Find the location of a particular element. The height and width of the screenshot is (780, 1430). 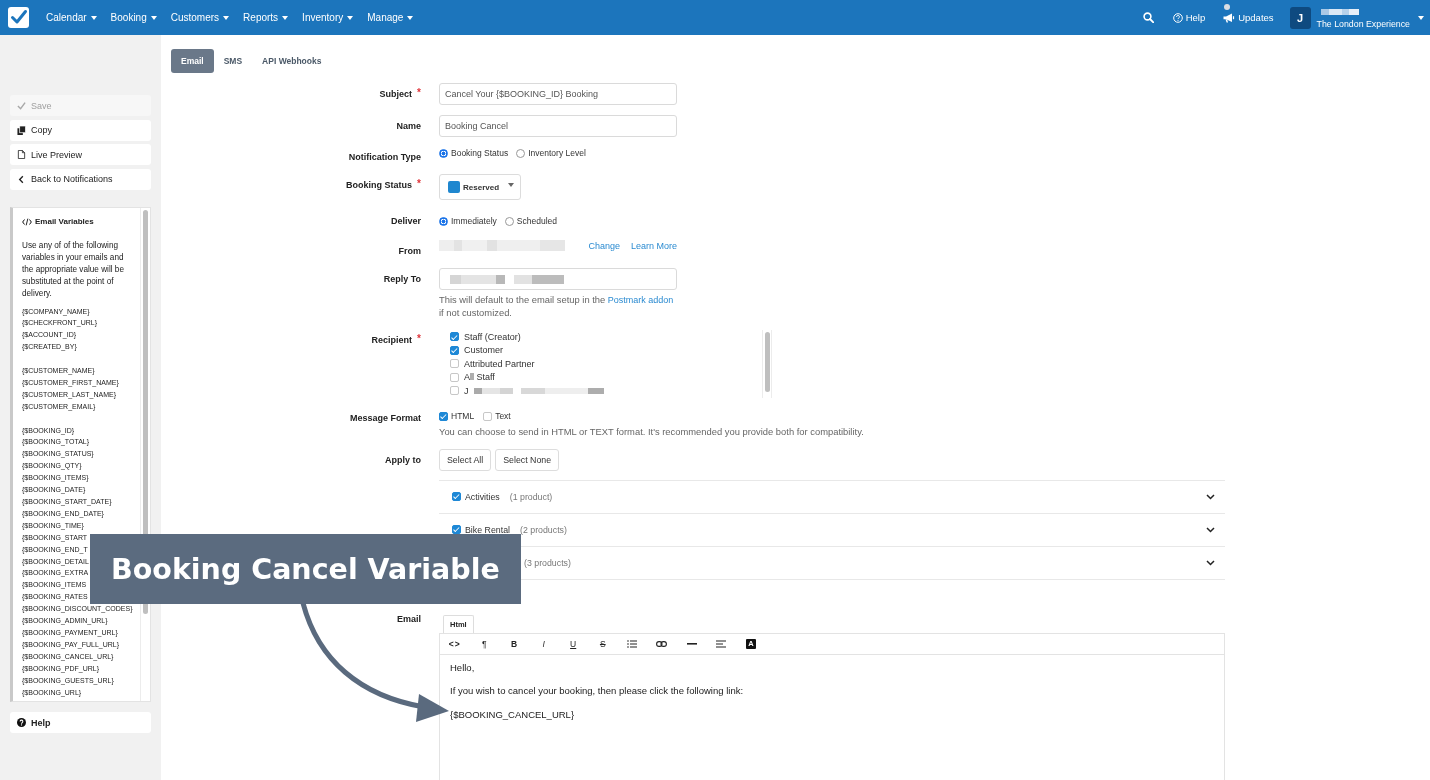

nav-menu: Reports is located at coordinates (266, 17).